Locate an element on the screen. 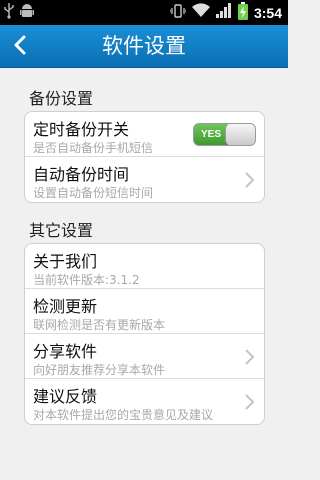 The height and width of the screenshot is (480, 320). row-subtitle: 设置自动备份短信时间 is located at coordinates (93, 193).